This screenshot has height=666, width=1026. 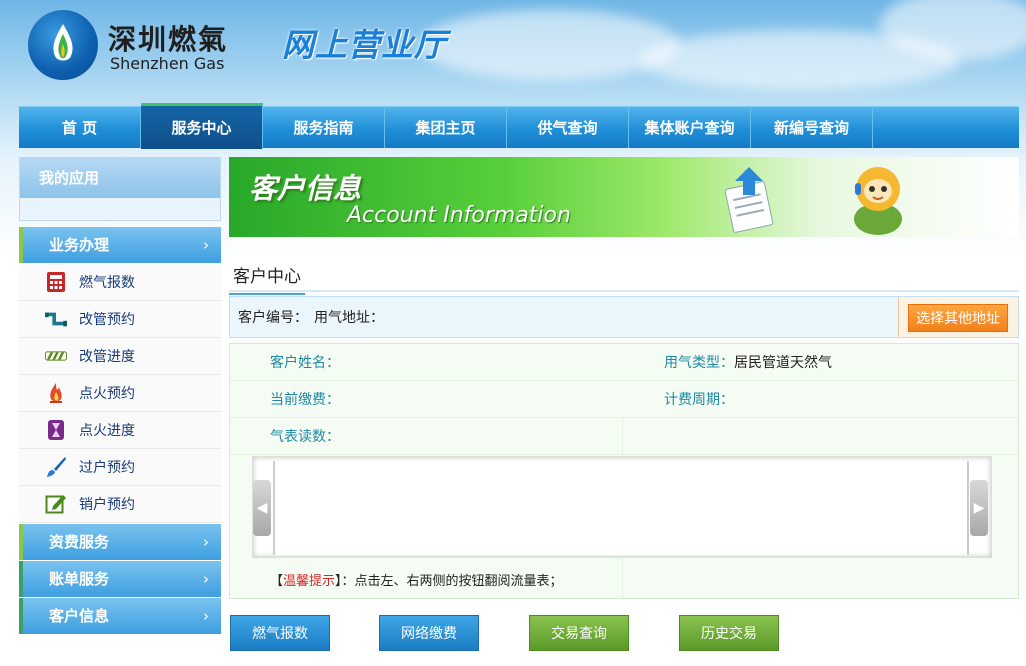 I want to click on choose-address-button: 选择其他地址, so click(x=958, y=318).